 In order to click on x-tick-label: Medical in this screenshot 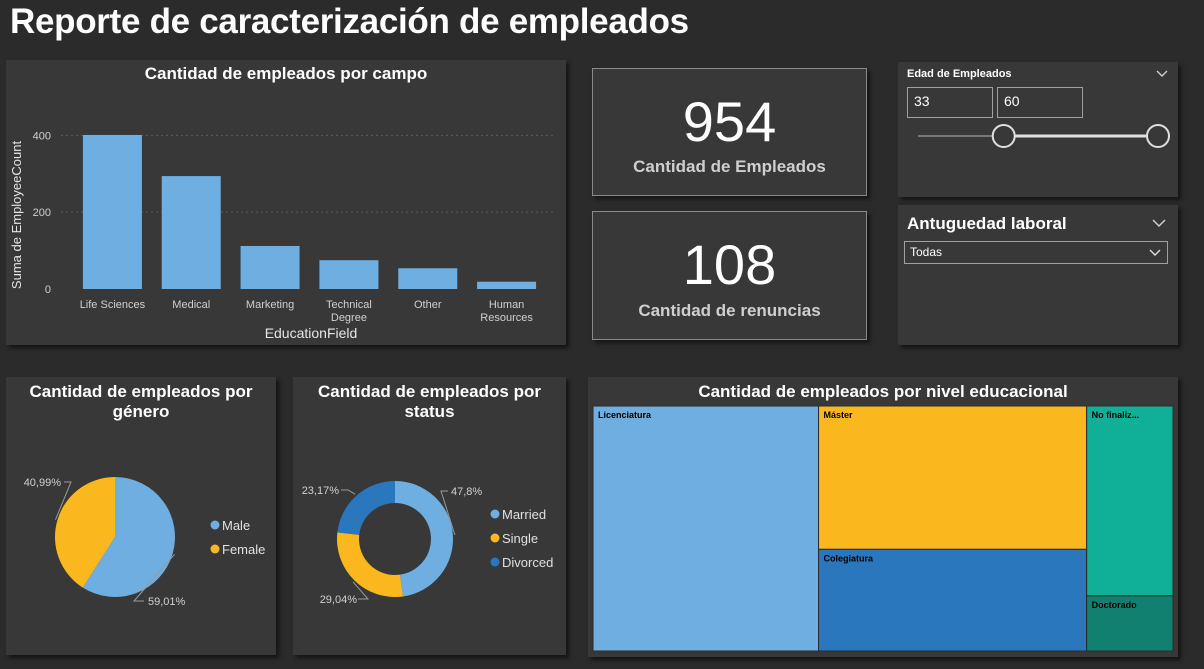, I will do `click(191, 305)`.